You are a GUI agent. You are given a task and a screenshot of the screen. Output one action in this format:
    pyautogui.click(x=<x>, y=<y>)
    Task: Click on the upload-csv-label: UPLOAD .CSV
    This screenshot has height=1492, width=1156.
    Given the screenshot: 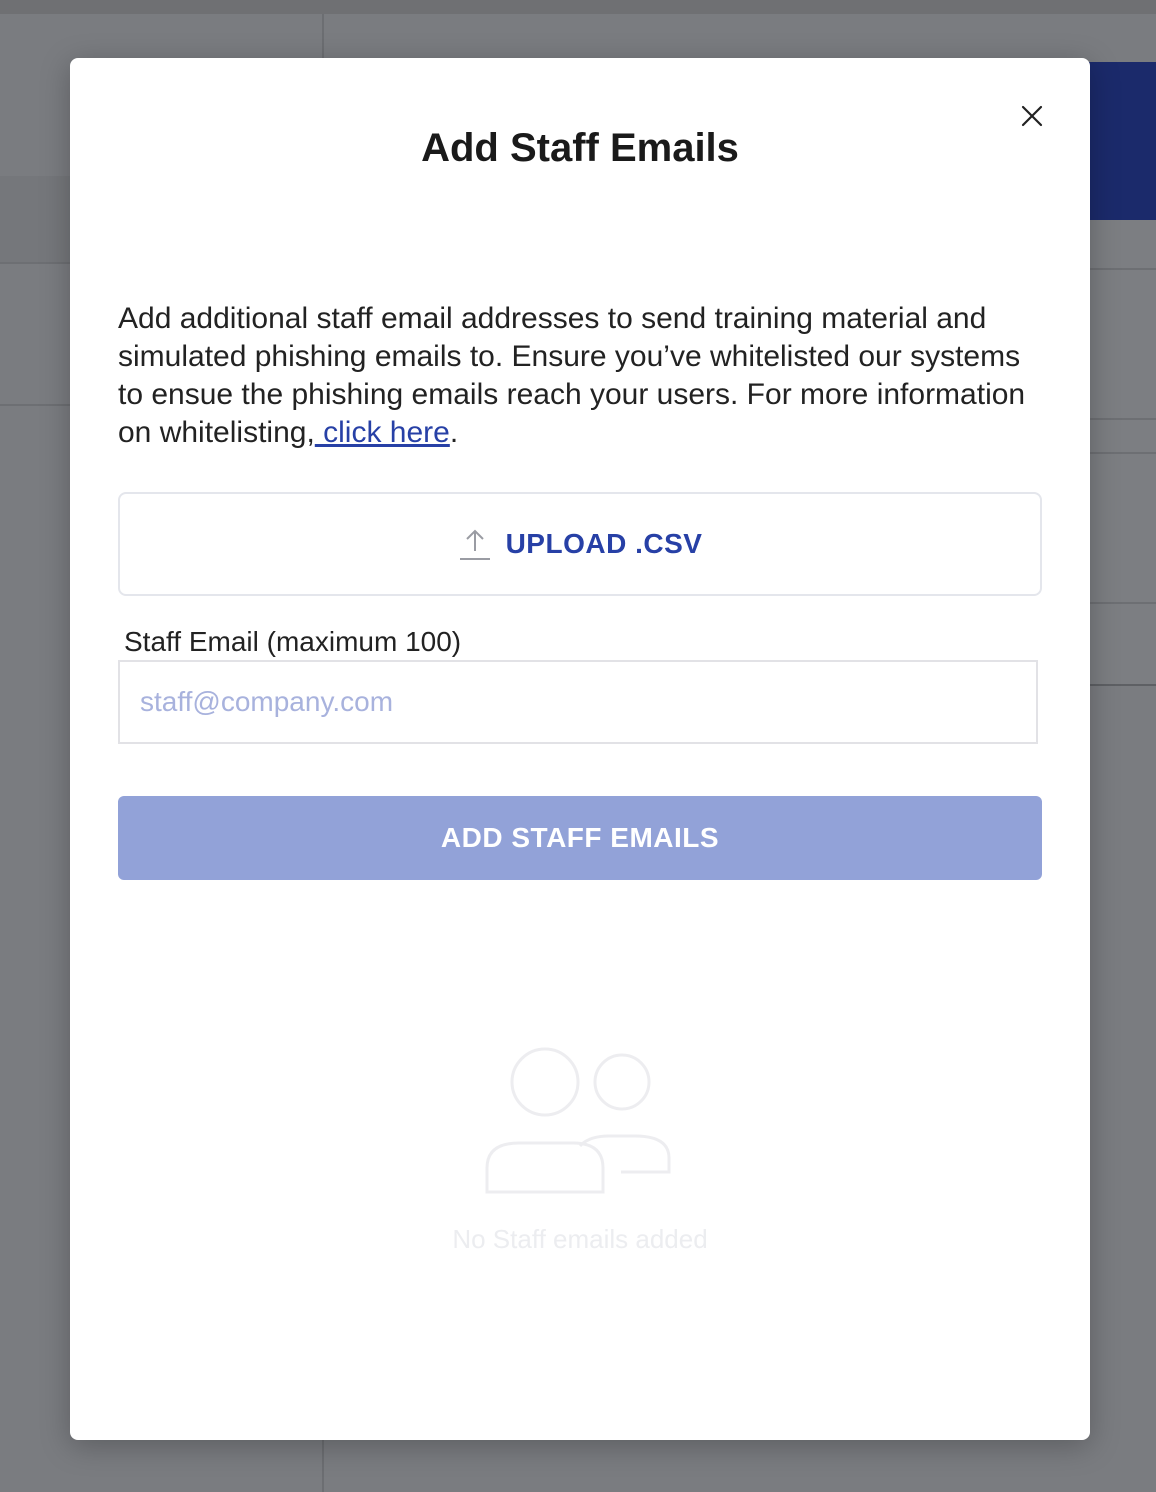 What is the action you would take?
    pyautogui.click(x=604, y=543)
    